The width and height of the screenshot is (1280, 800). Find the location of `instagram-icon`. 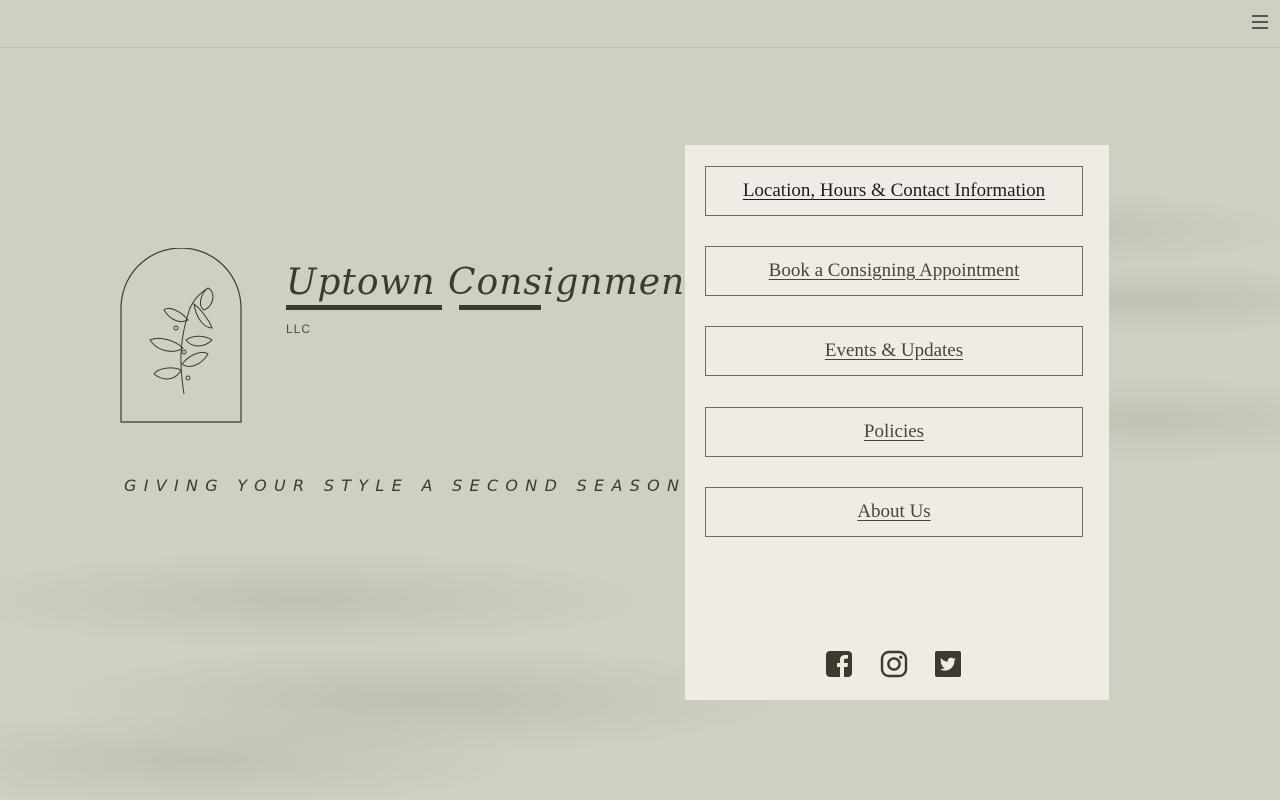

instagram-icon is located at coordinates (894, 664).